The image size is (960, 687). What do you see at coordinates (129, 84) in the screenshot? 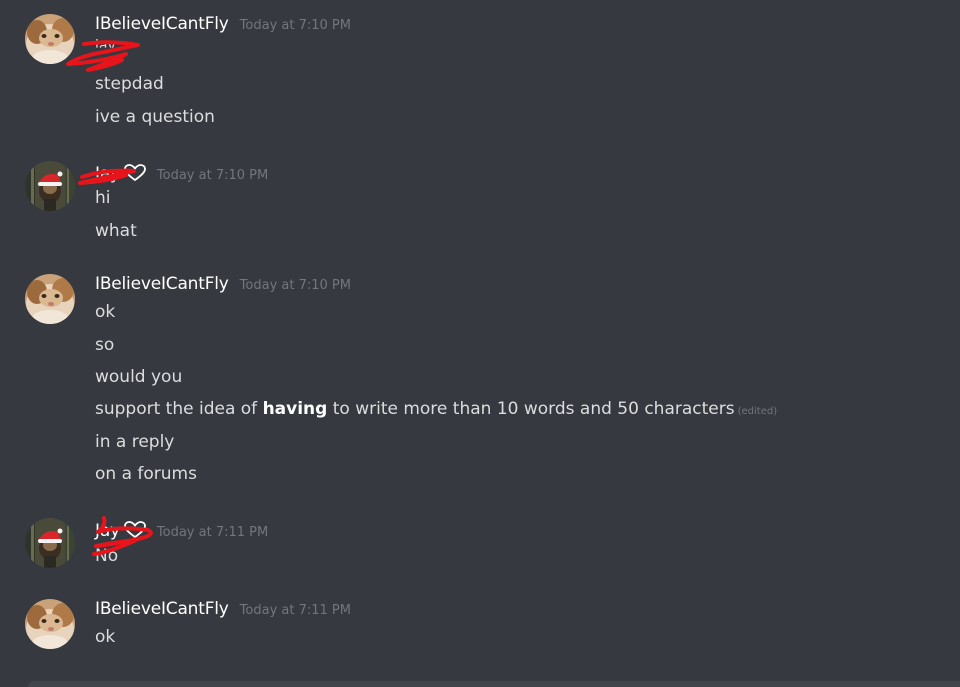
I see `message-line: stepdad` at bounding box center [129, 84].